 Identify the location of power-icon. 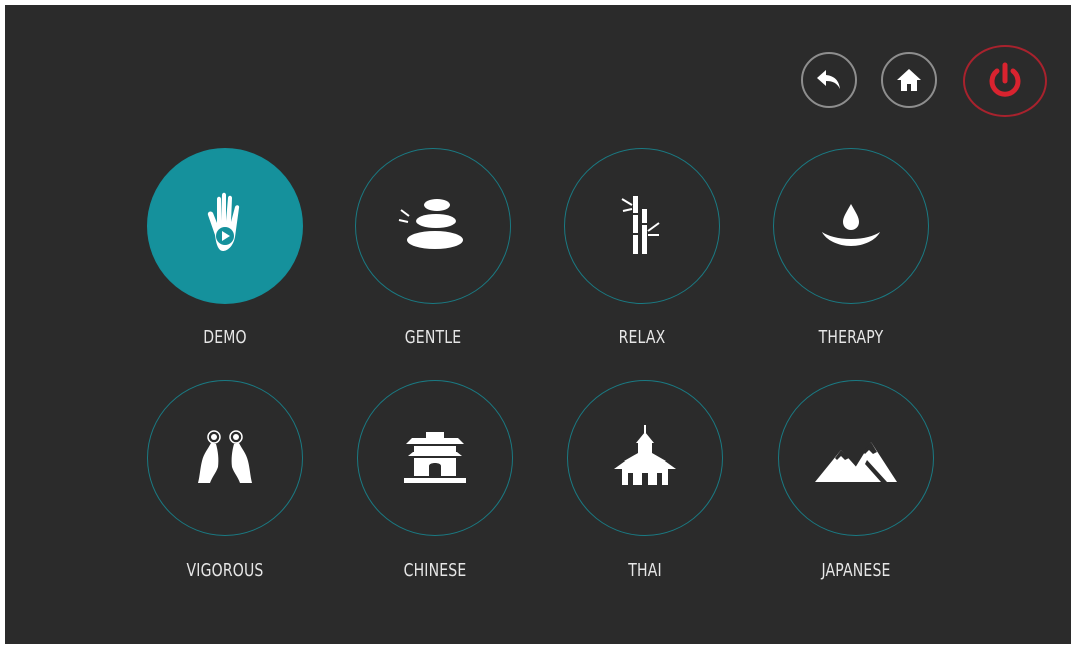
(1005, 79).